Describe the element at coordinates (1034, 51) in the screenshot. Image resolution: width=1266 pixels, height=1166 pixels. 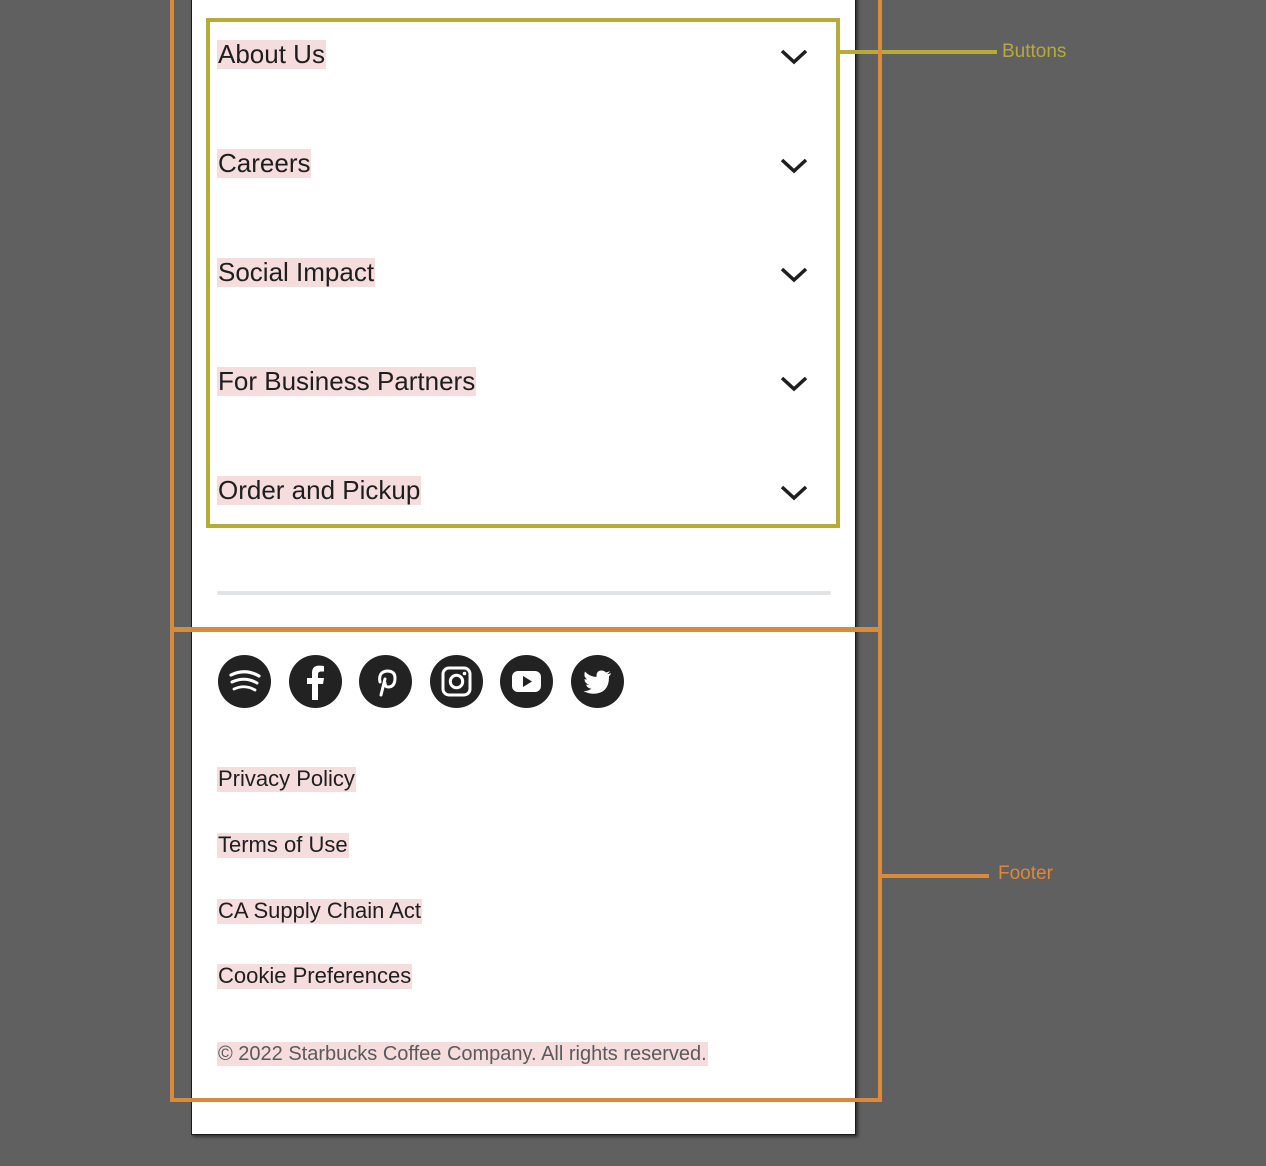
I see `buttons-annotation-label: Buttons` at that location.